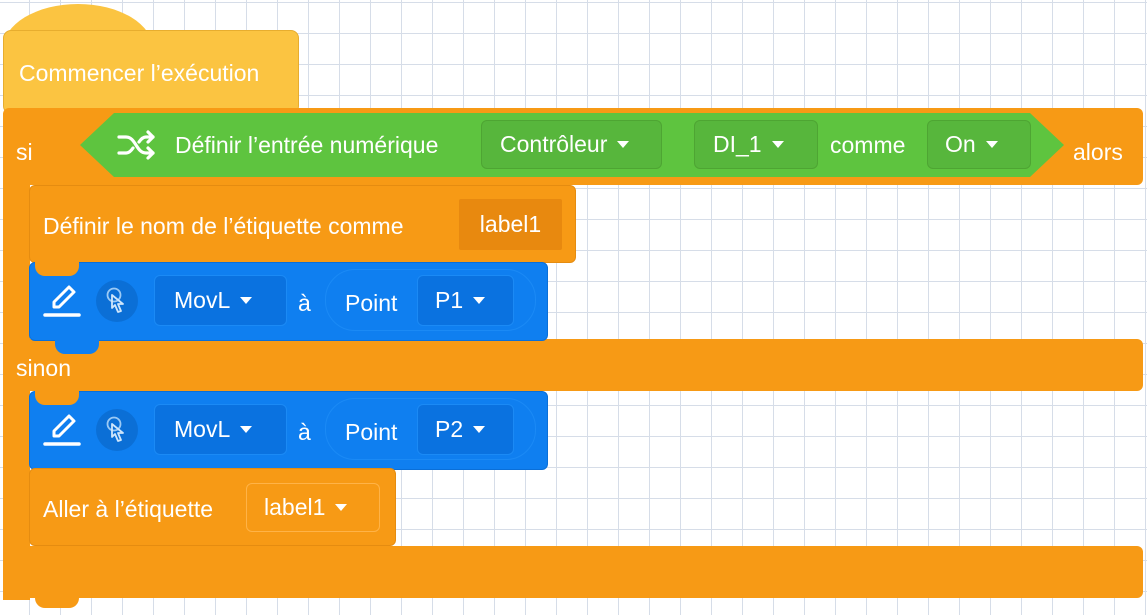 The height and width of the screenshot is (615, 1147). I want to click on label-name-value: label1, so click(510, 224).